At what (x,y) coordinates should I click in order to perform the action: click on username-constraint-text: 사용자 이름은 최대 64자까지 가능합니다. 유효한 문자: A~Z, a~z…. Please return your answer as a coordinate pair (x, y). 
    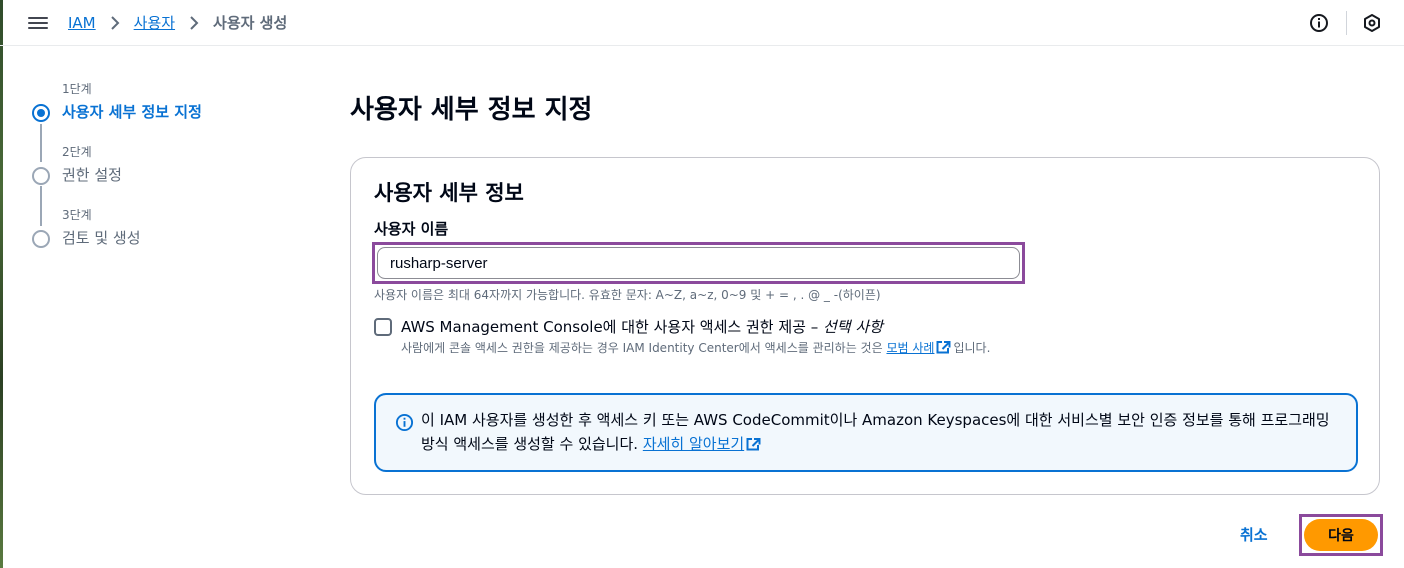
    Looking at the image, I should click on (627, 295).